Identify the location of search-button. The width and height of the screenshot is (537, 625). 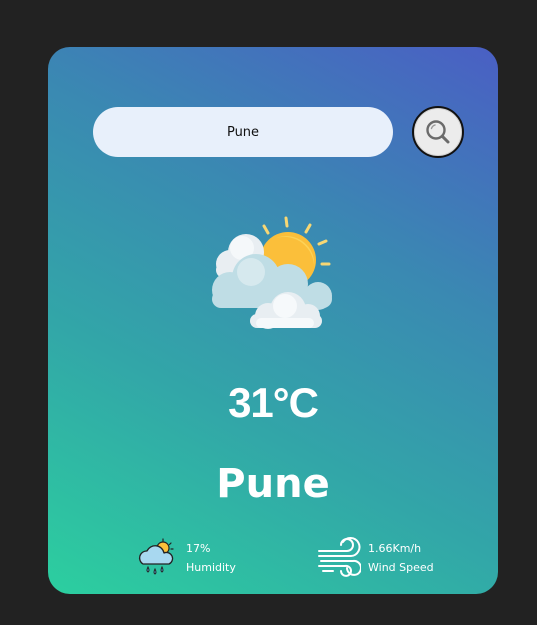
(438, 132).